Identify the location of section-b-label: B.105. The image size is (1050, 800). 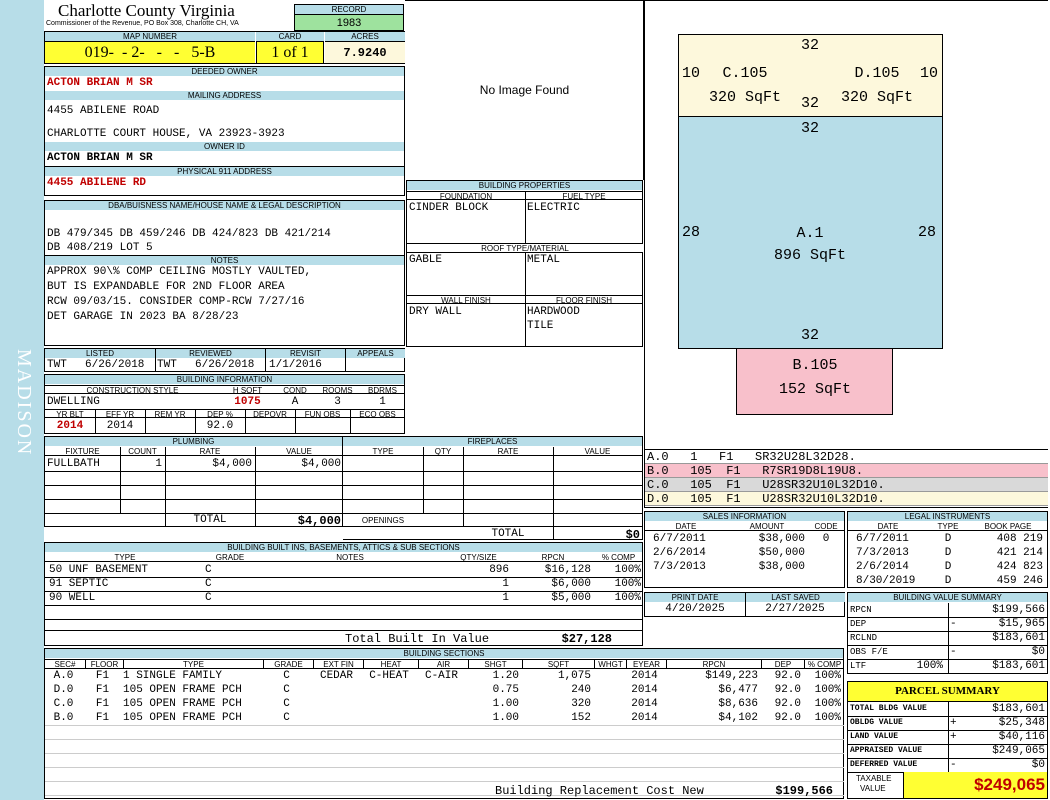
(815, 365).